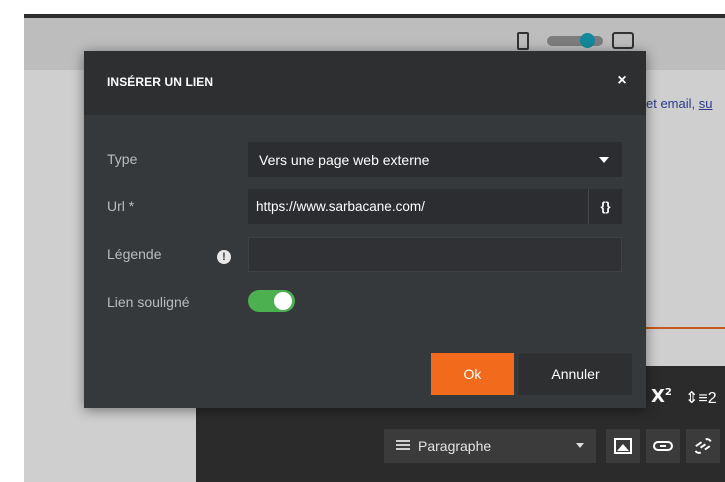 This screenshot has width=725, height=482. Describe the element at coordinates (134, 254) in the screenshot. I see `caption-label: Légende` at that location.